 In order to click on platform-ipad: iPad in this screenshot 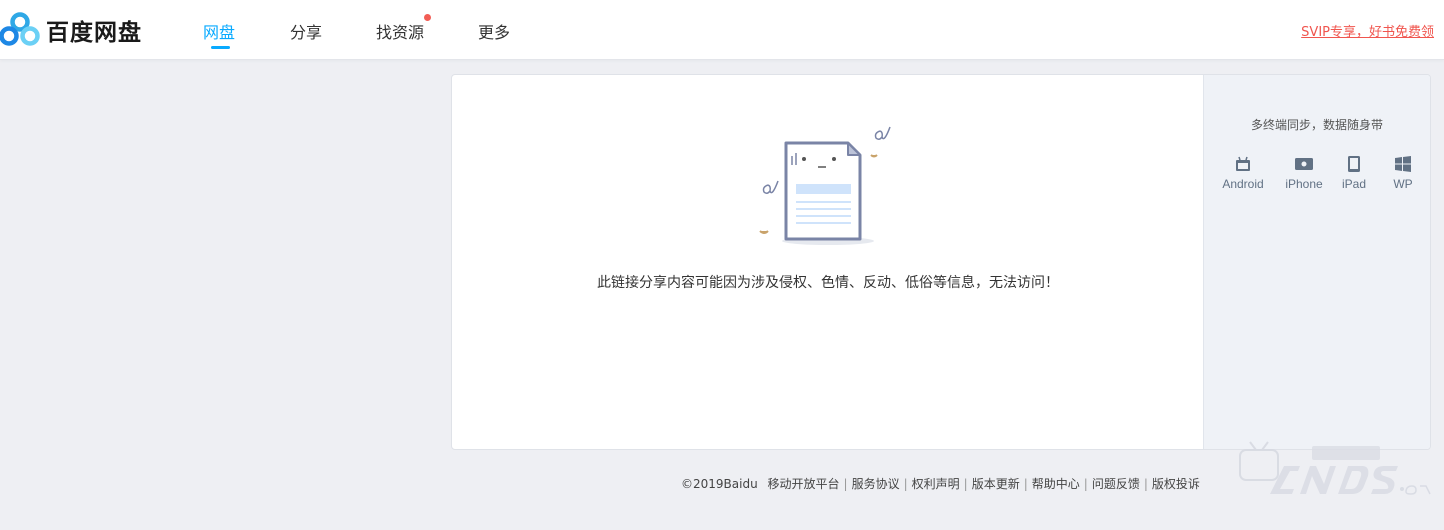, I will do `click(1354, 173)`.